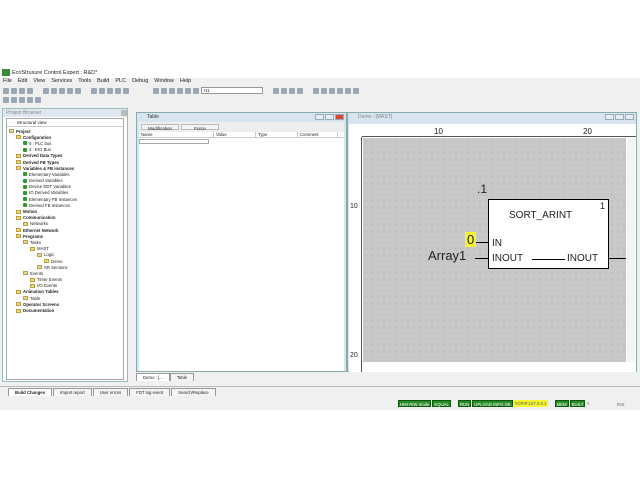 The width and height of the screenshot is (640, 480). Describe the element at coordinates (39, 224) in the screenshot. I see `tree-item-label: Networks` at that location.